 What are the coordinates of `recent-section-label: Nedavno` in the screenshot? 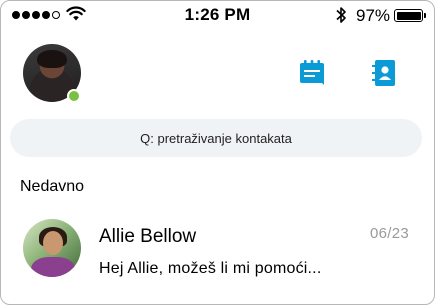 It's located at (52, 186).